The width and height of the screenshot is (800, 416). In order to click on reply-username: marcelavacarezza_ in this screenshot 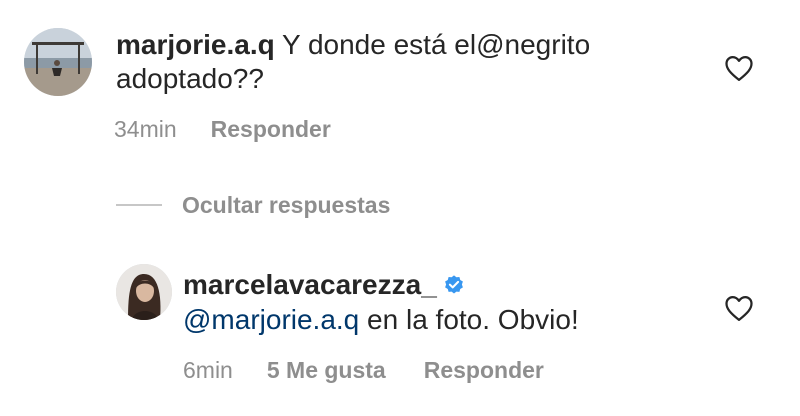, I will do `click(310, 284)`.